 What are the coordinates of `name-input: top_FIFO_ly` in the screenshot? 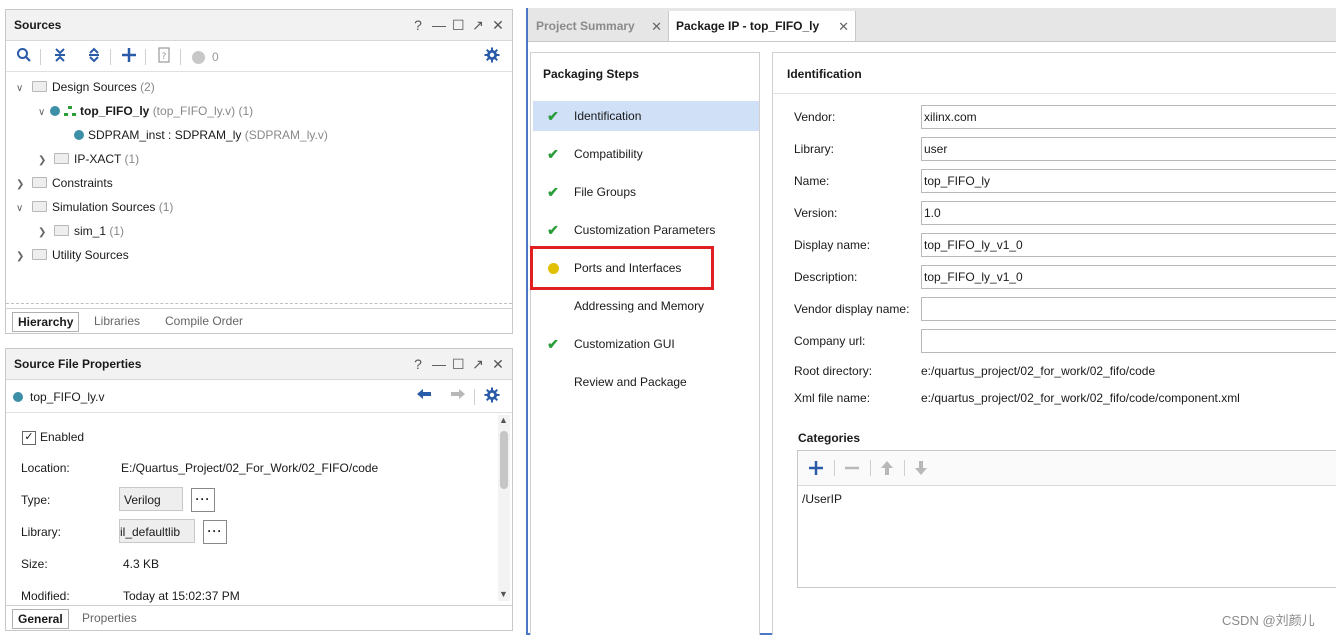 It's located at (1128, 181).